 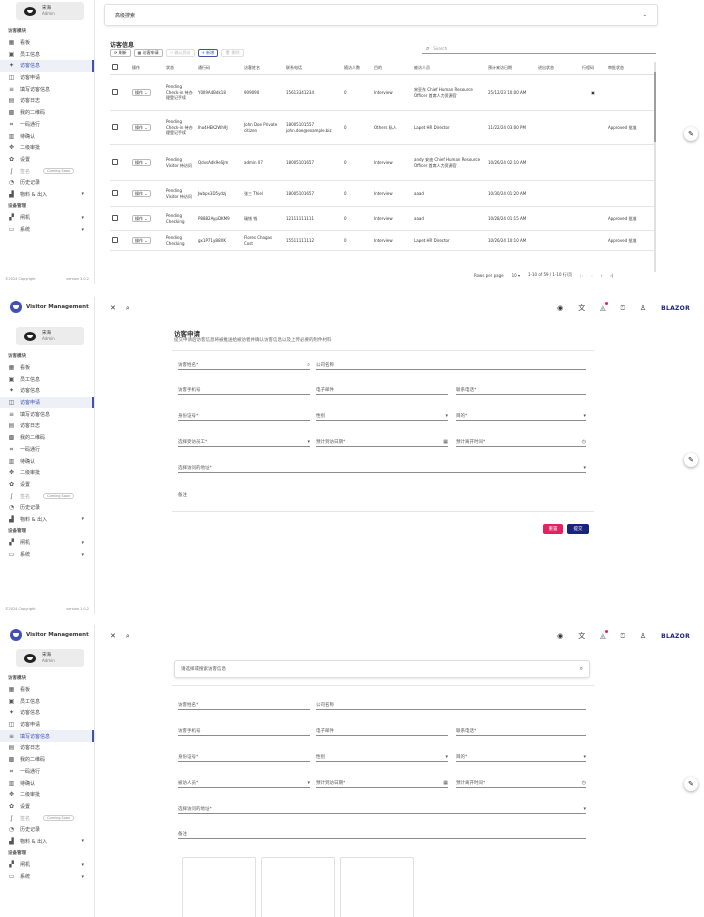 I want to click on column-header: 预计来访日期, so click(x=511, y=67).